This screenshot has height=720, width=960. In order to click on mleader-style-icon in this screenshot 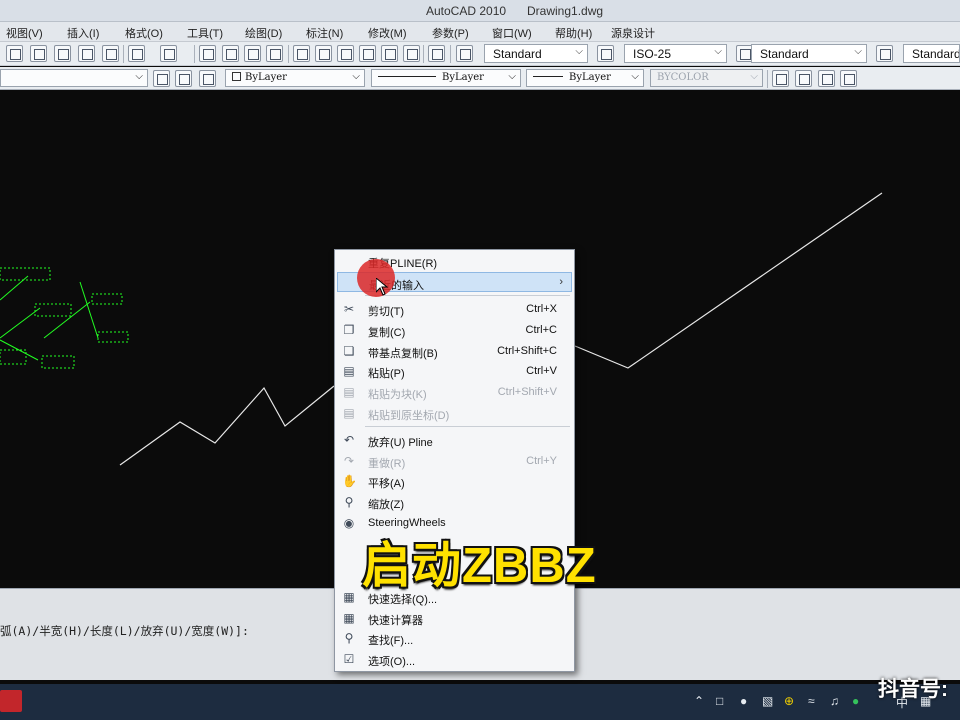, I will do `click(884, 53)`.